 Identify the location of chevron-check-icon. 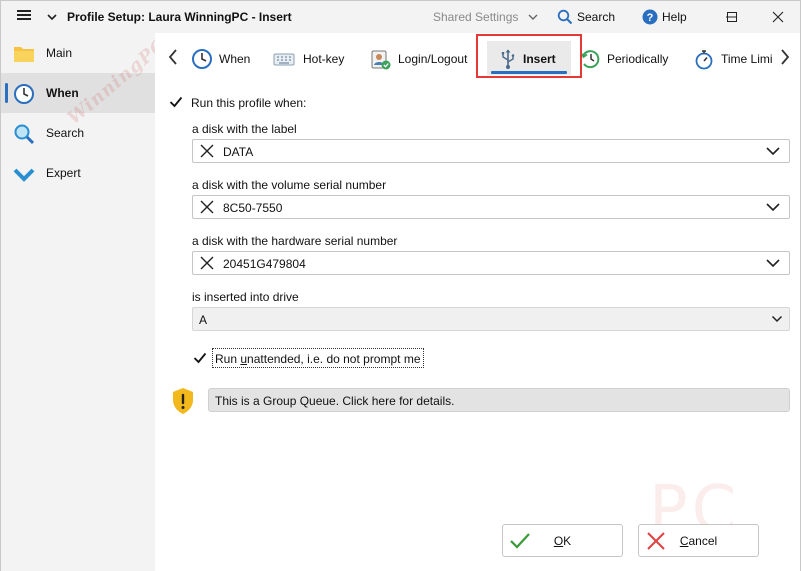
(24, 175).